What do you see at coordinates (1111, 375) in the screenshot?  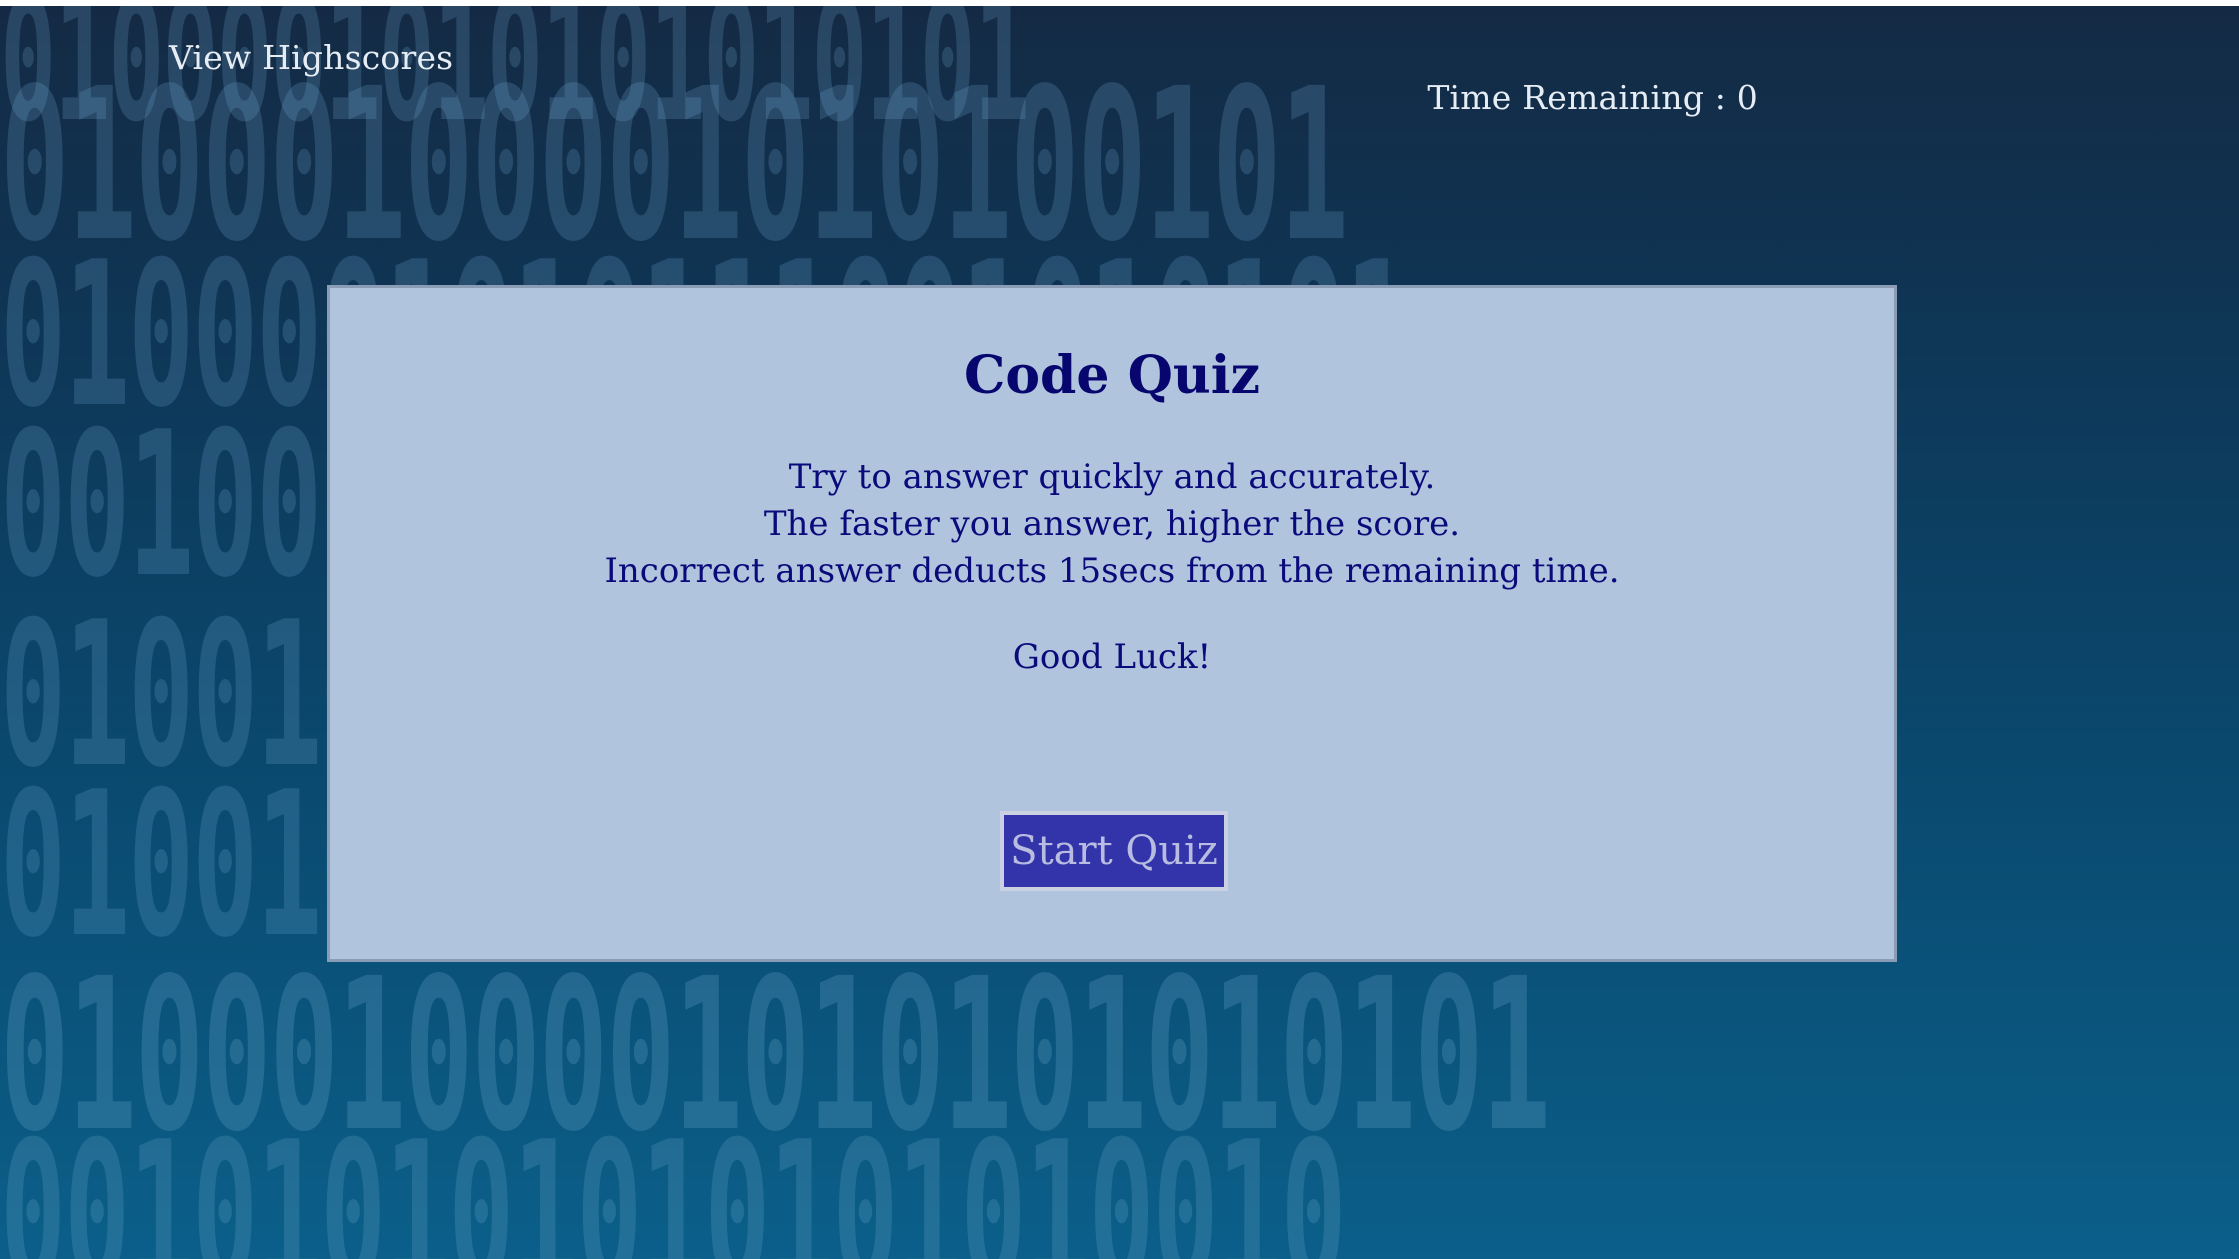 I see `quiz-title: Code Quiz` at bounding box center [1111, 375].